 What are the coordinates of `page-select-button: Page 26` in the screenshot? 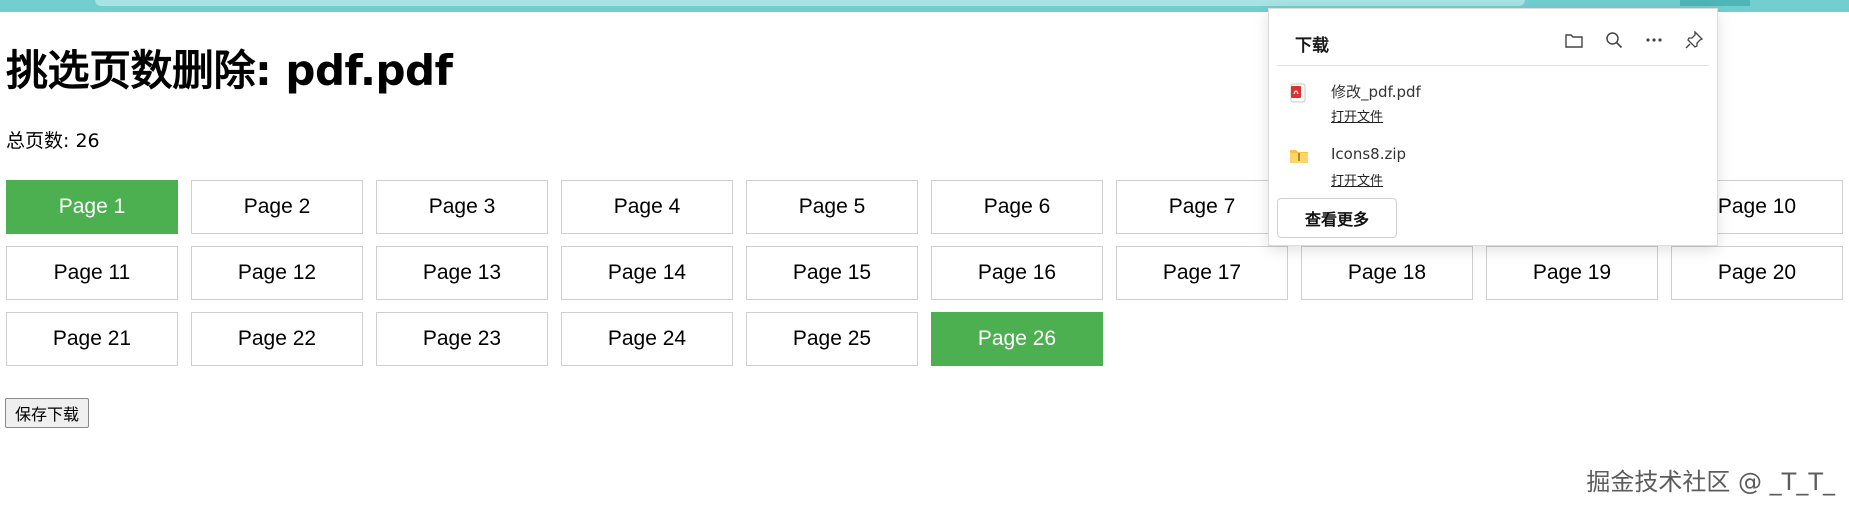 It's located at (1017, 339).